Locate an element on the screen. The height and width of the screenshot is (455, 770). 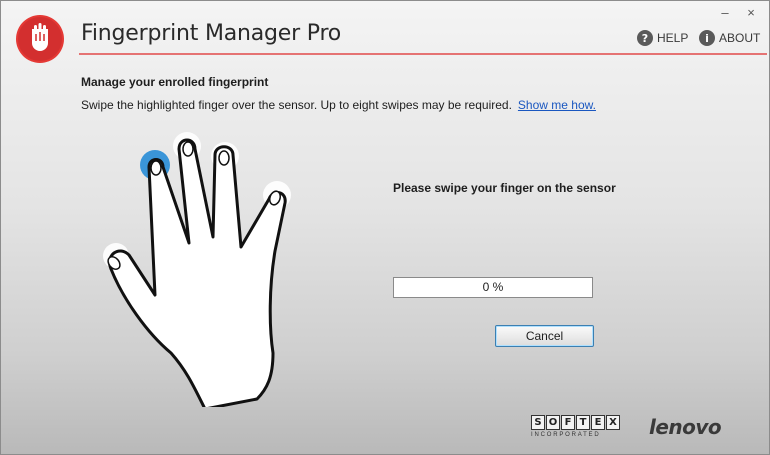
softex-letter: S is located at coordinates (538, 422).